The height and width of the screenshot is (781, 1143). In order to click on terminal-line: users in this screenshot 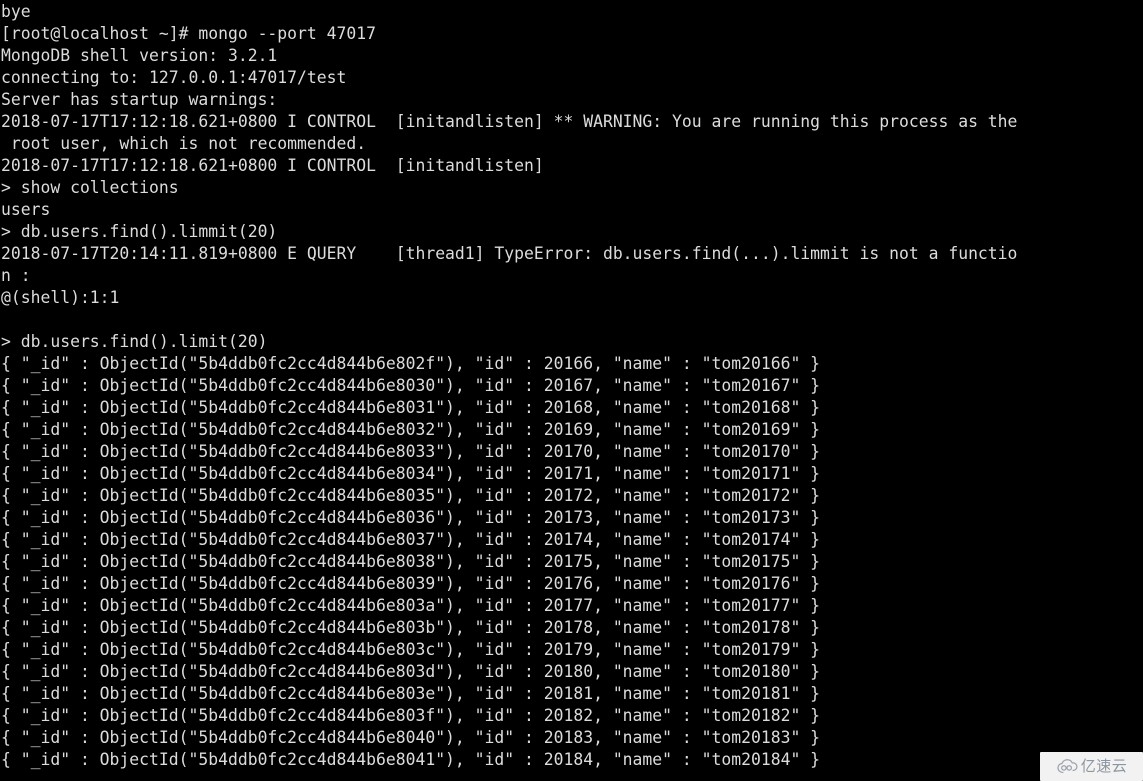, I will do `click(26, 209)`.